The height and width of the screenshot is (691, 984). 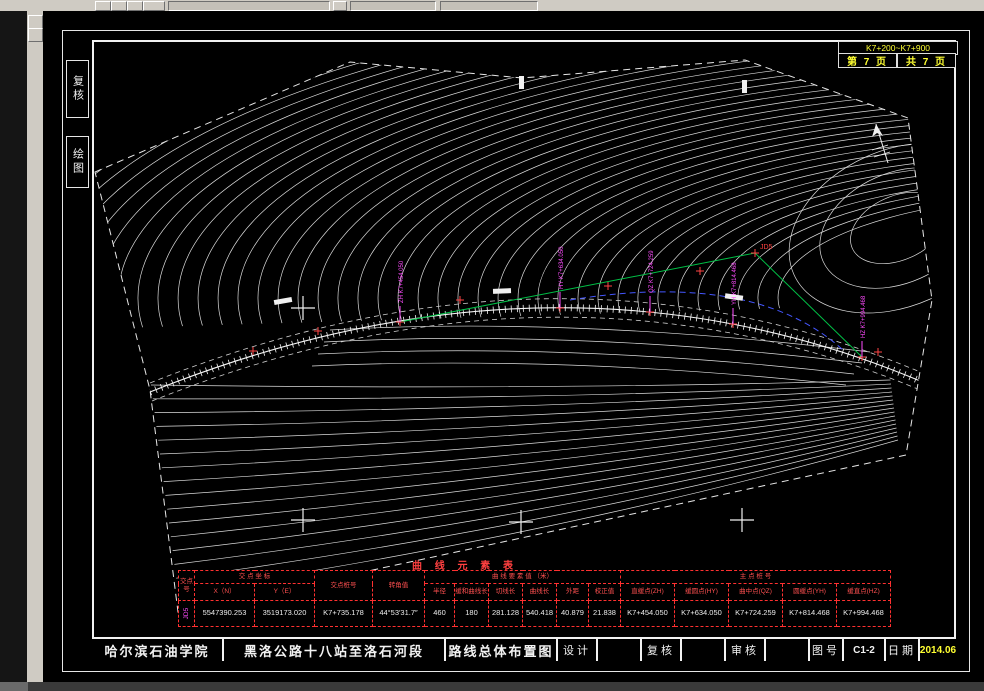 I want to click on frame-side-box-draw: 绘图, so click(x=77, y=162).